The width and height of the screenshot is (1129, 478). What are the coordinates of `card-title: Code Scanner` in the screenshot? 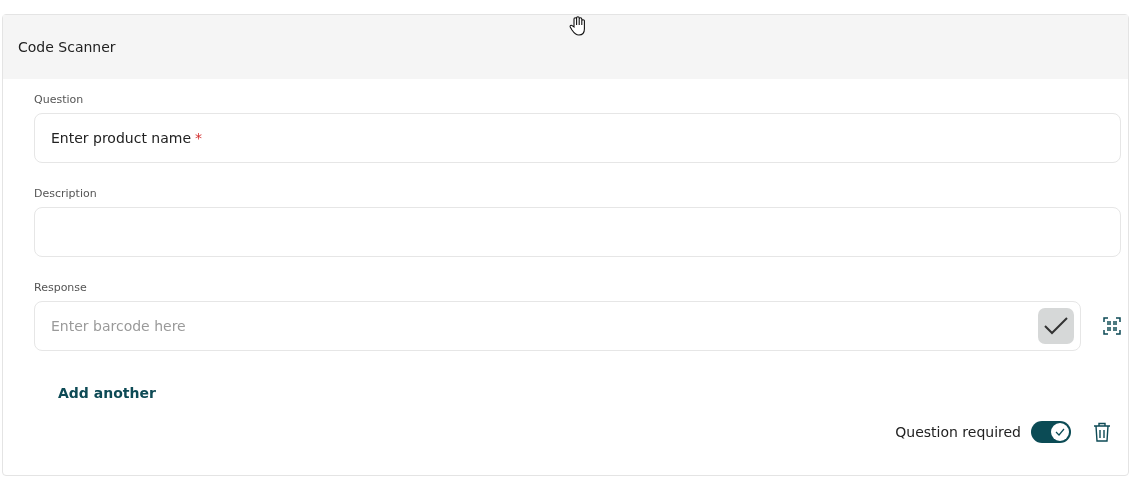 It's located at (67, 47).